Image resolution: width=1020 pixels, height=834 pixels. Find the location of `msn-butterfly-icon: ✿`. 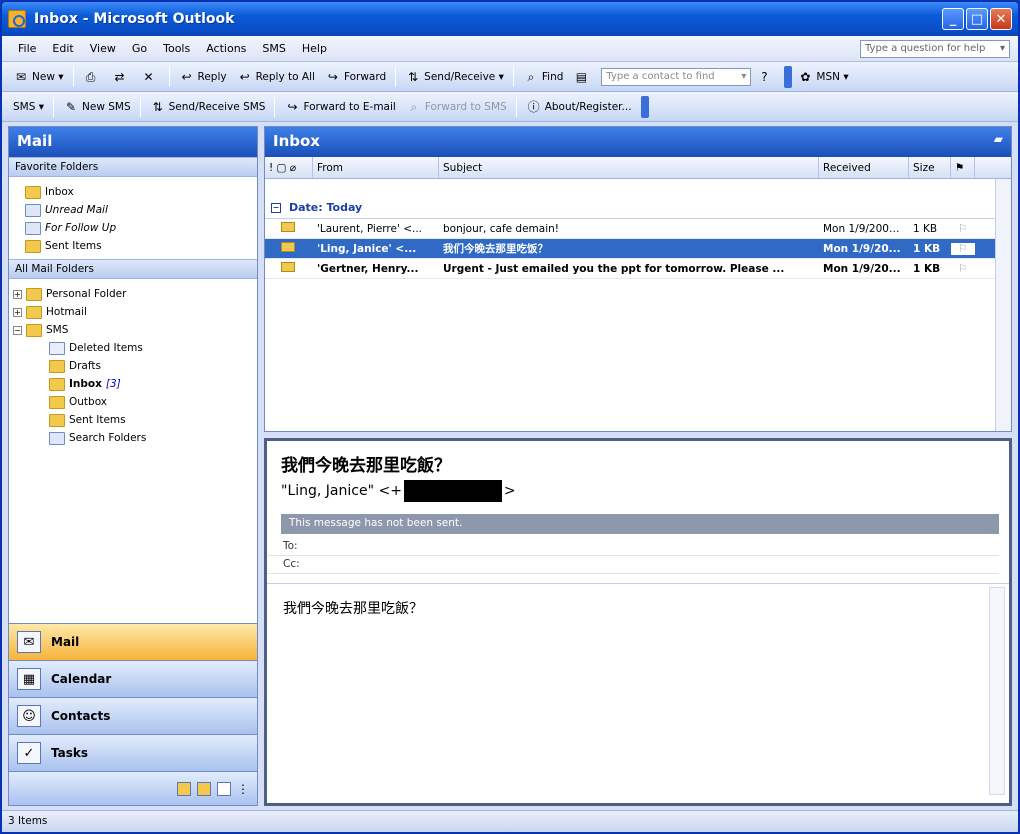

msn-butterfly-icon: ✿ is located at coordinates (805, 76).